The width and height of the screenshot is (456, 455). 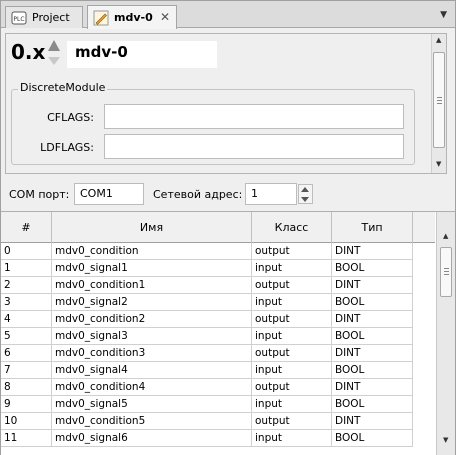 I want to click on table-row: 2 mdv0_condition1 output DINT, so click(x=207, y=285).